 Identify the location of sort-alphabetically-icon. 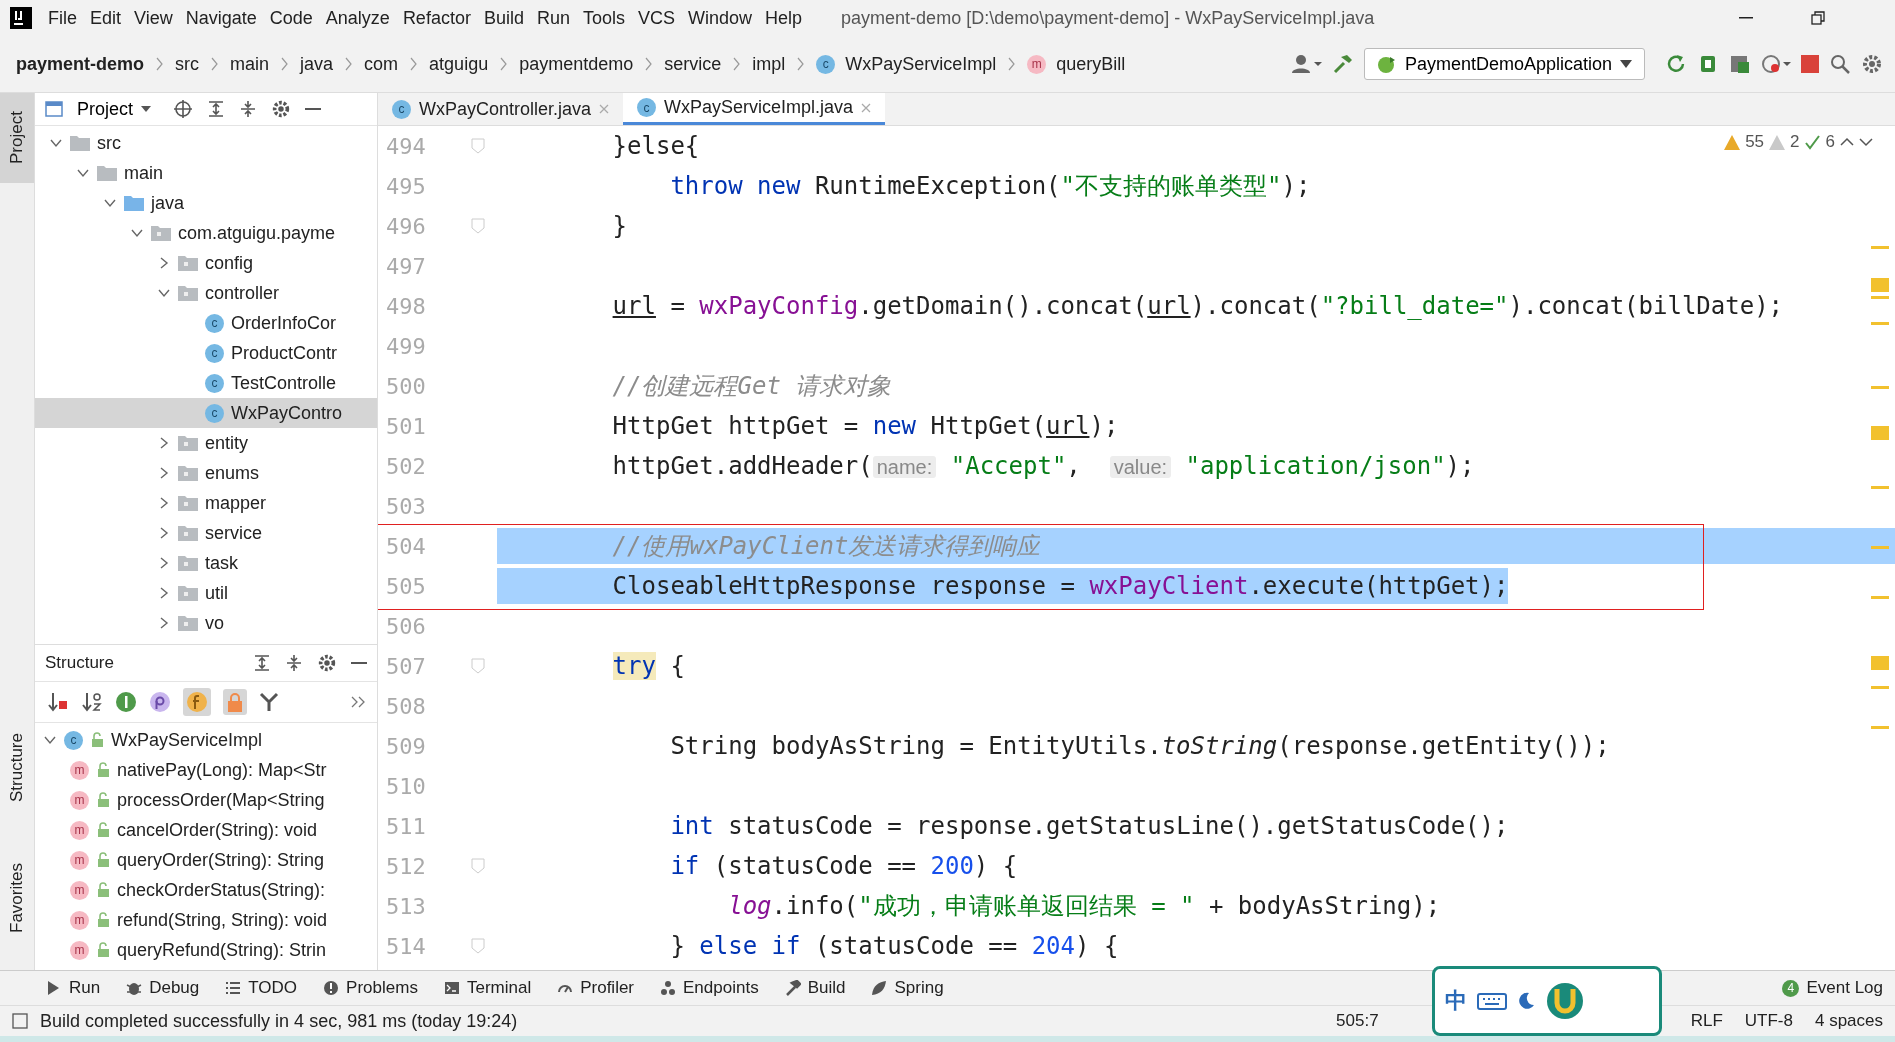
(92, 702).